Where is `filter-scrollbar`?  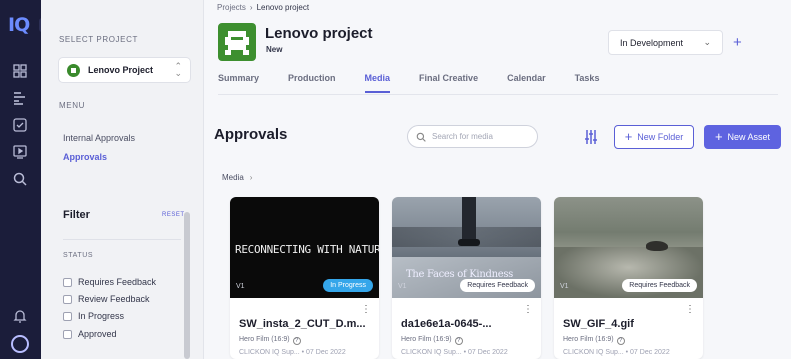
filter-scrollbar is located at coordinates (187, 285).